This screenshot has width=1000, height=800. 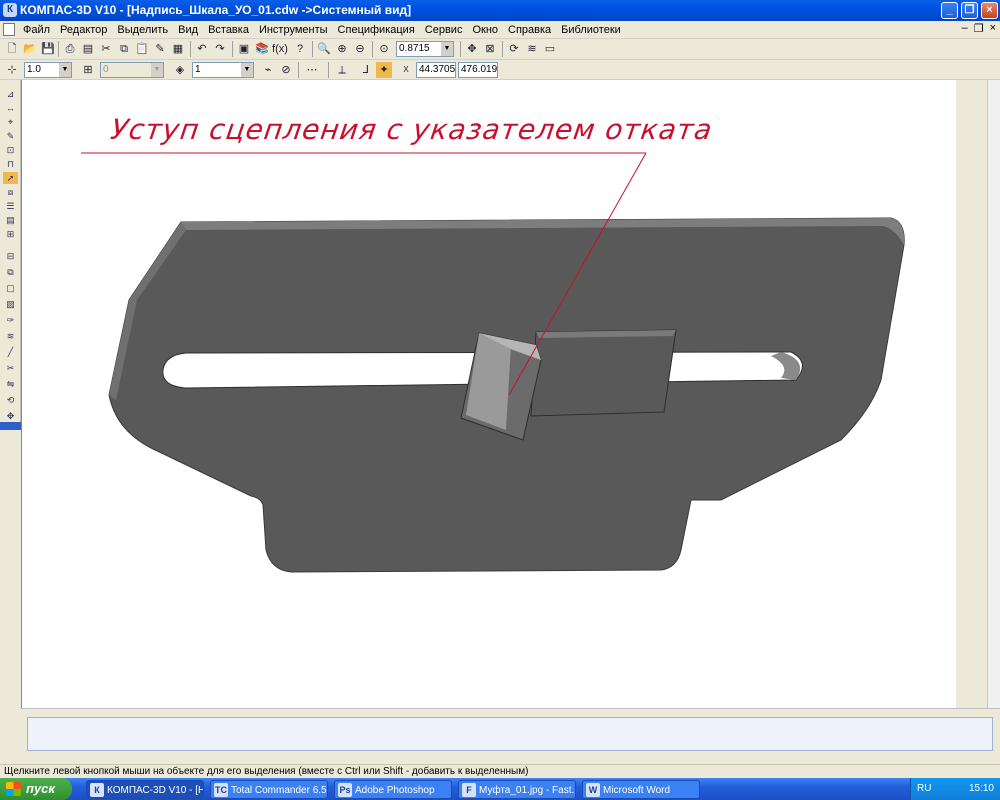 I want to click on doc-minimize-button: ‒, so click(x=965, y=28).